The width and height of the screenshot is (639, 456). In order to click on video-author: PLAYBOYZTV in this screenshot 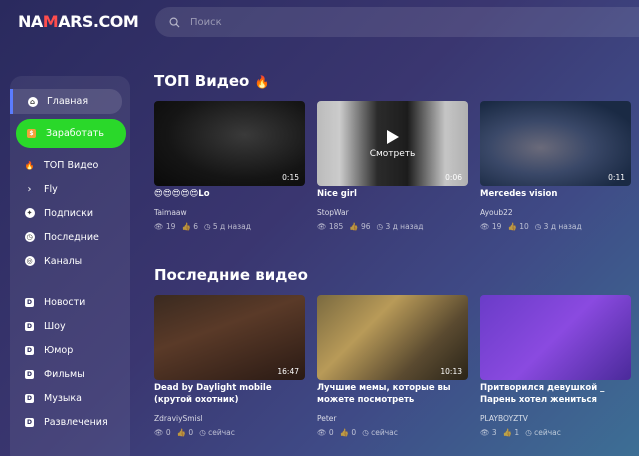, I will do `click(555, 418)`.